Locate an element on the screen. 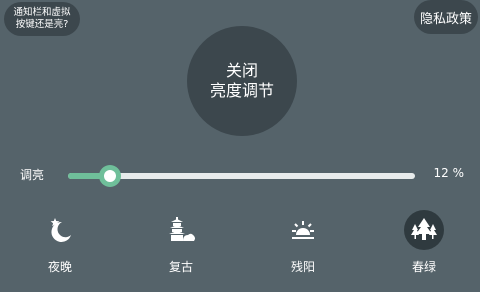  brightness-slider-thumb is located at coordinates (109, 176).